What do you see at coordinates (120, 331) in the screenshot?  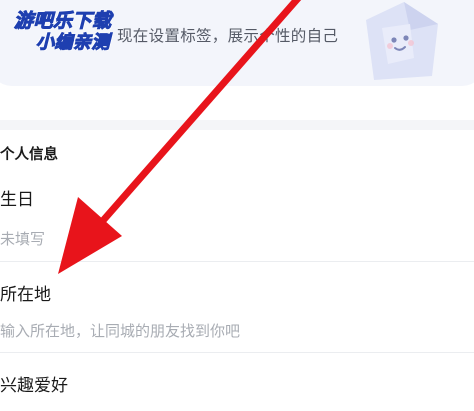 I see `location-placeholder: 输入所在地，让同城的朋友找到你吧` at bounding box center [120, 331].